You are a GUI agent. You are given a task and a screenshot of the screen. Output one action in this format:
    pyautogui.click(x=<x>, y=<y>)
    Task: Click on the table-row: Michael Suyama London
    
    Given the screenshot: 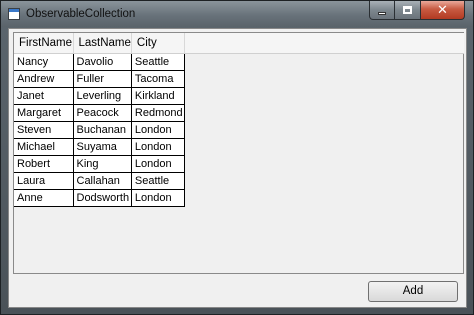 What is the action you would take?
    pyautogui.click(x=99, y=146)
    